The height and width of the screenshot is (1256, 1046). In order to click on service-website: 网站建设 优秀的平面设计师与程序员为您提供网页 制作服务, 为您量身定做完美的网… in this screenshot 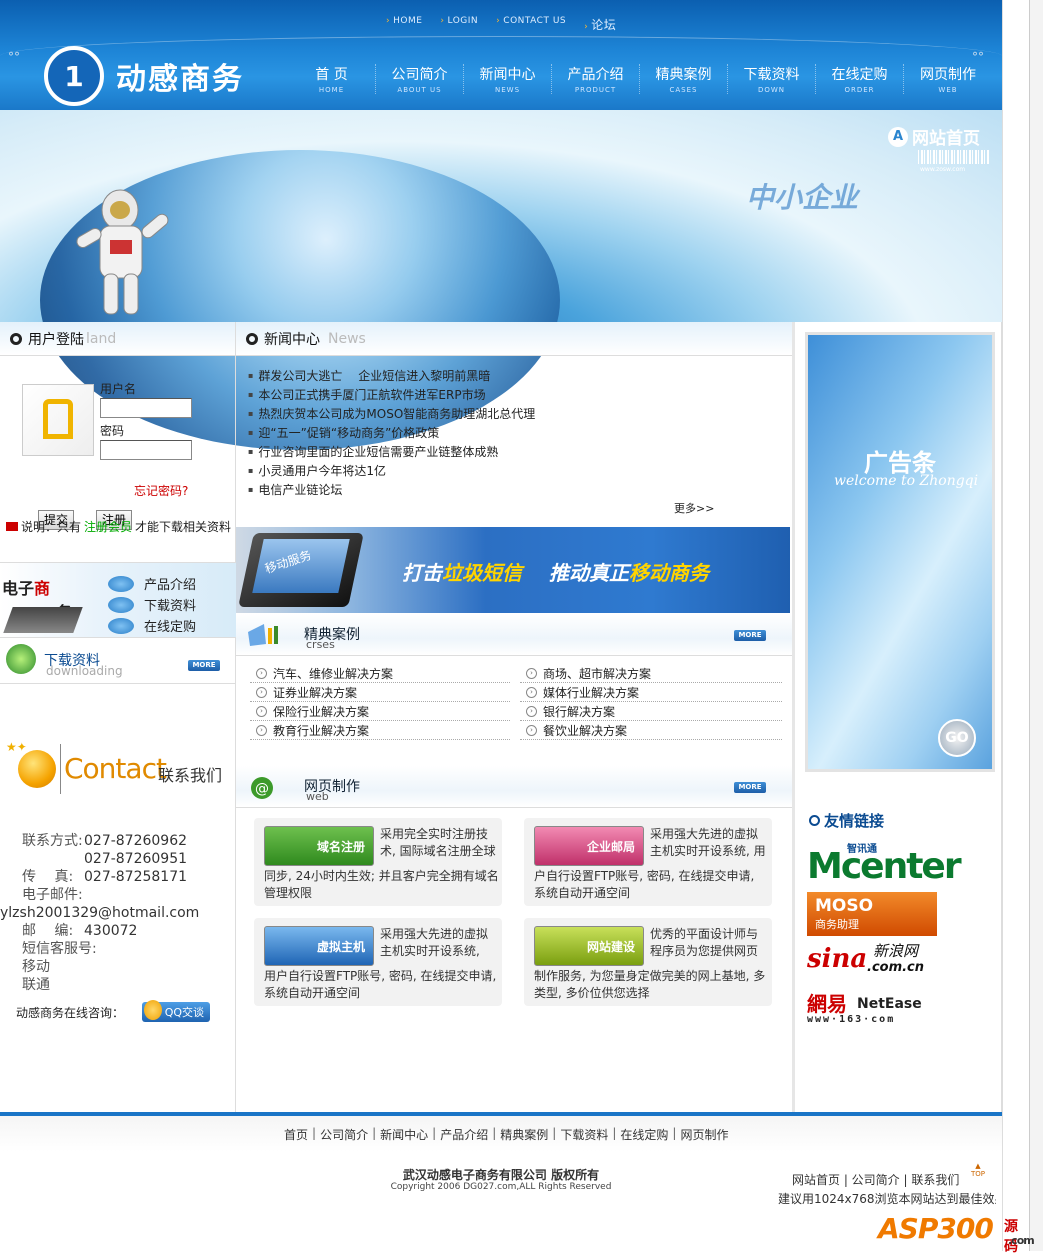, I will do `click(648, 962)`.